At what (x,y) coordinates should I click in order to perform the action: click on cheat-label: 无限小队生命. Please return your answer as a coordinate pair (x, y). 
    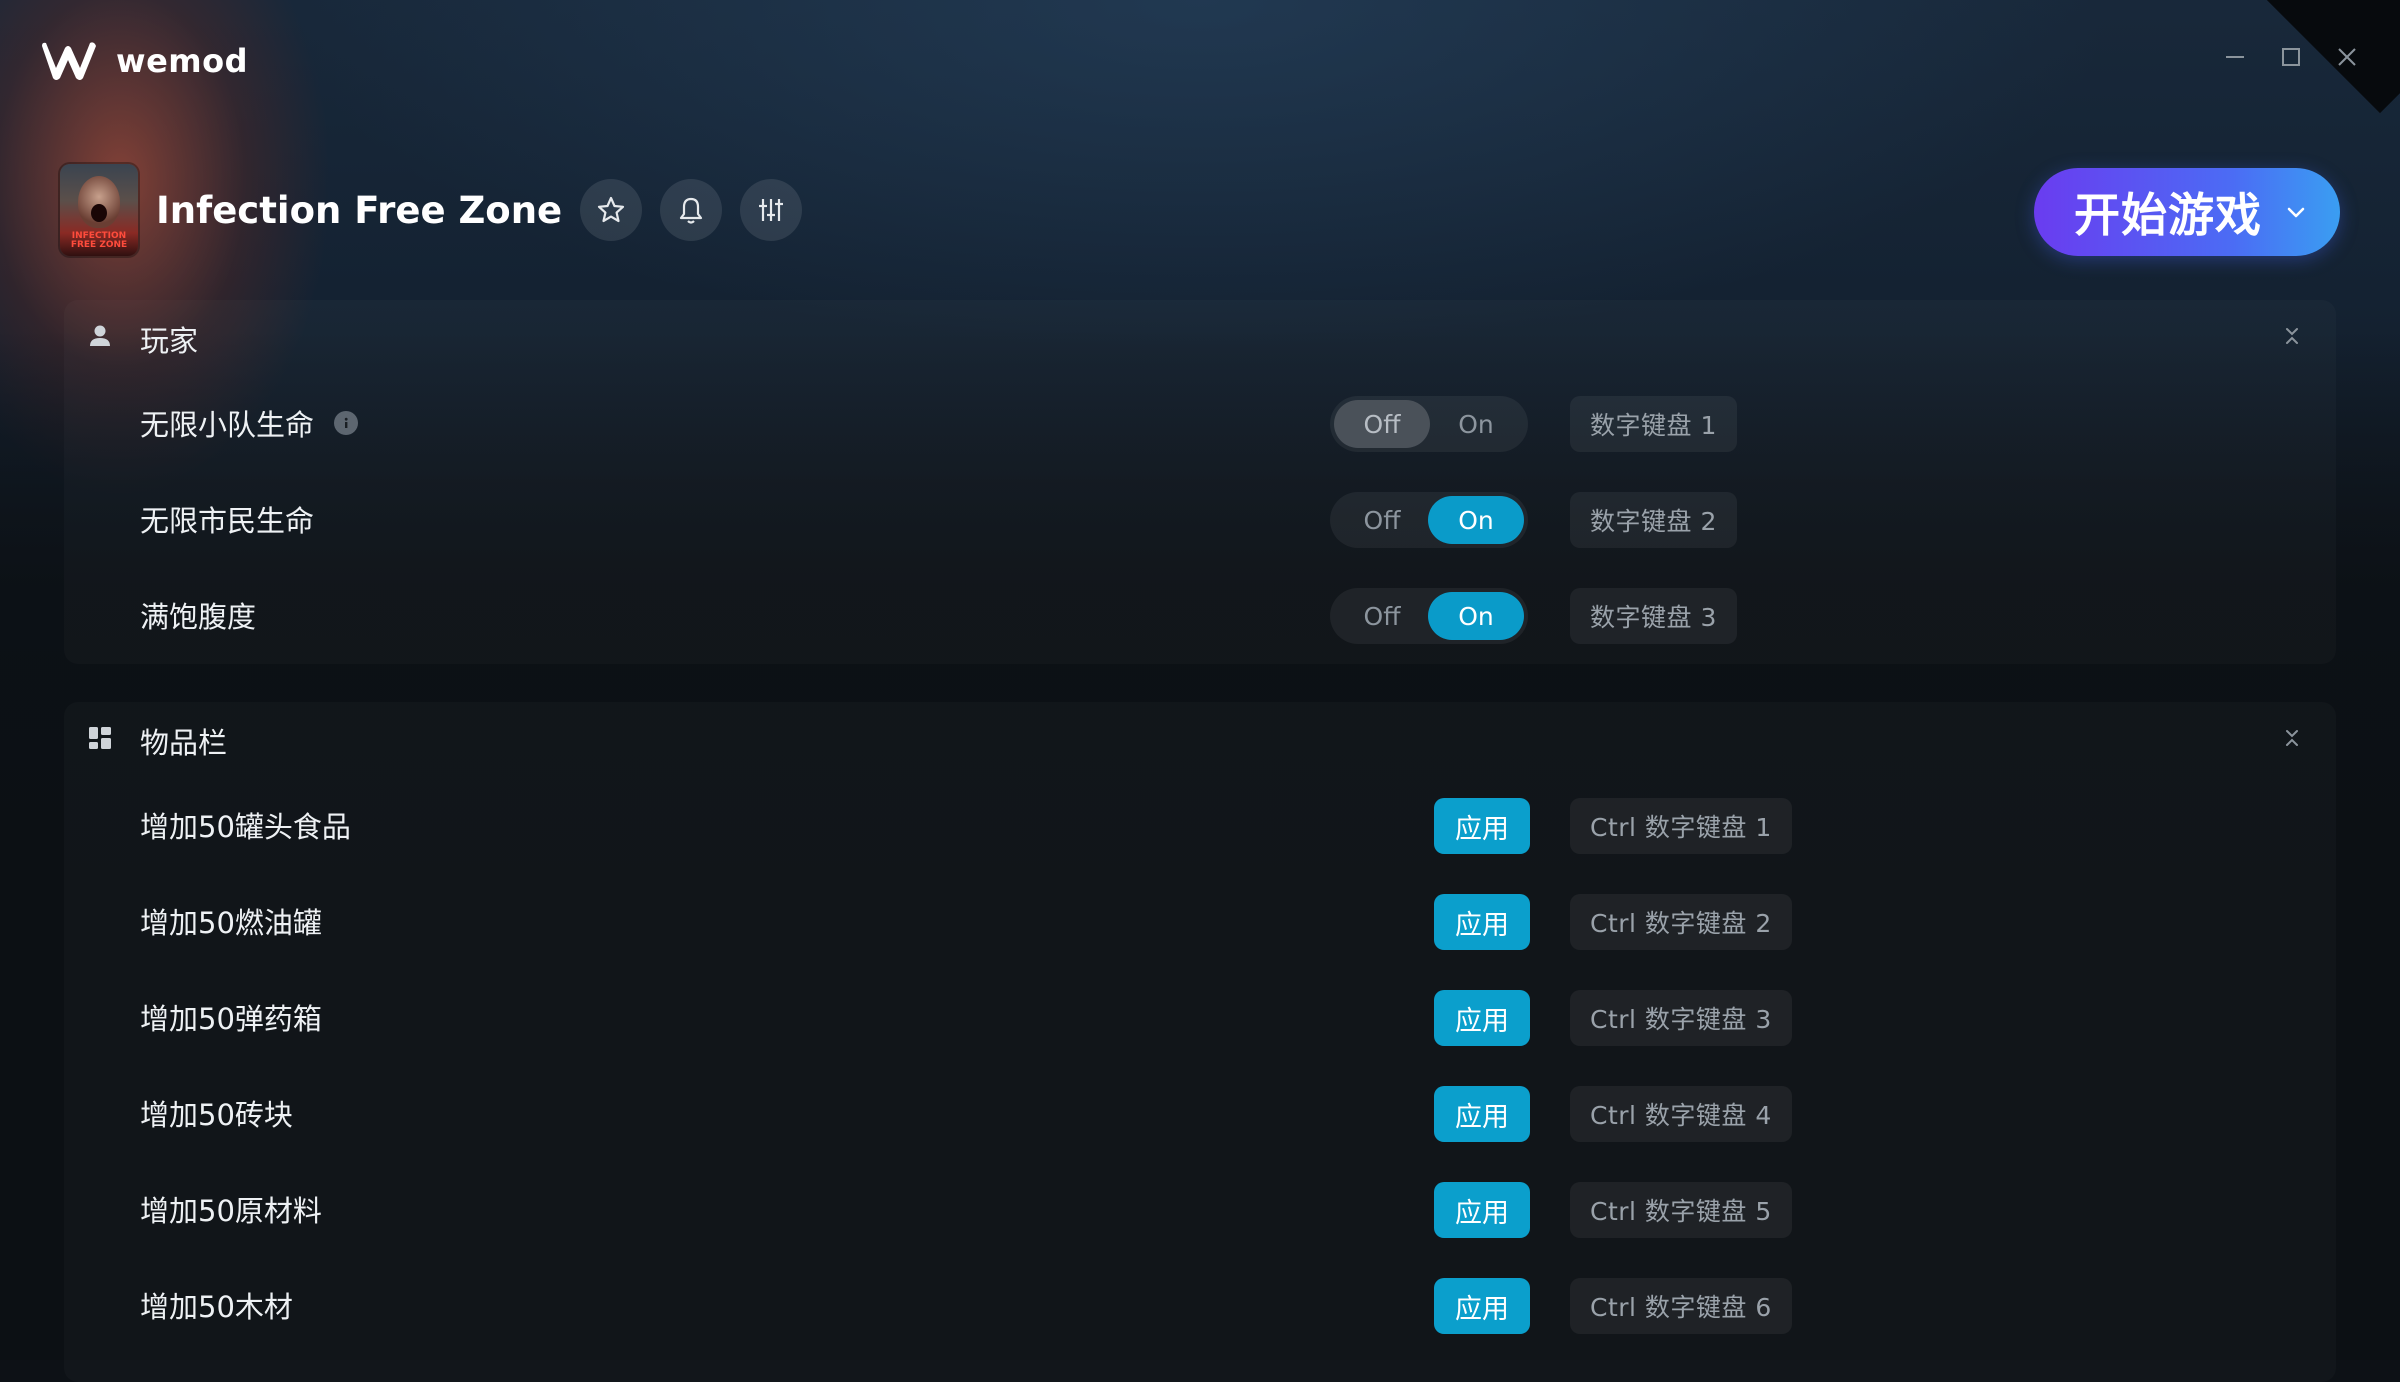
    Looking at the image, I should click on (249, 423).